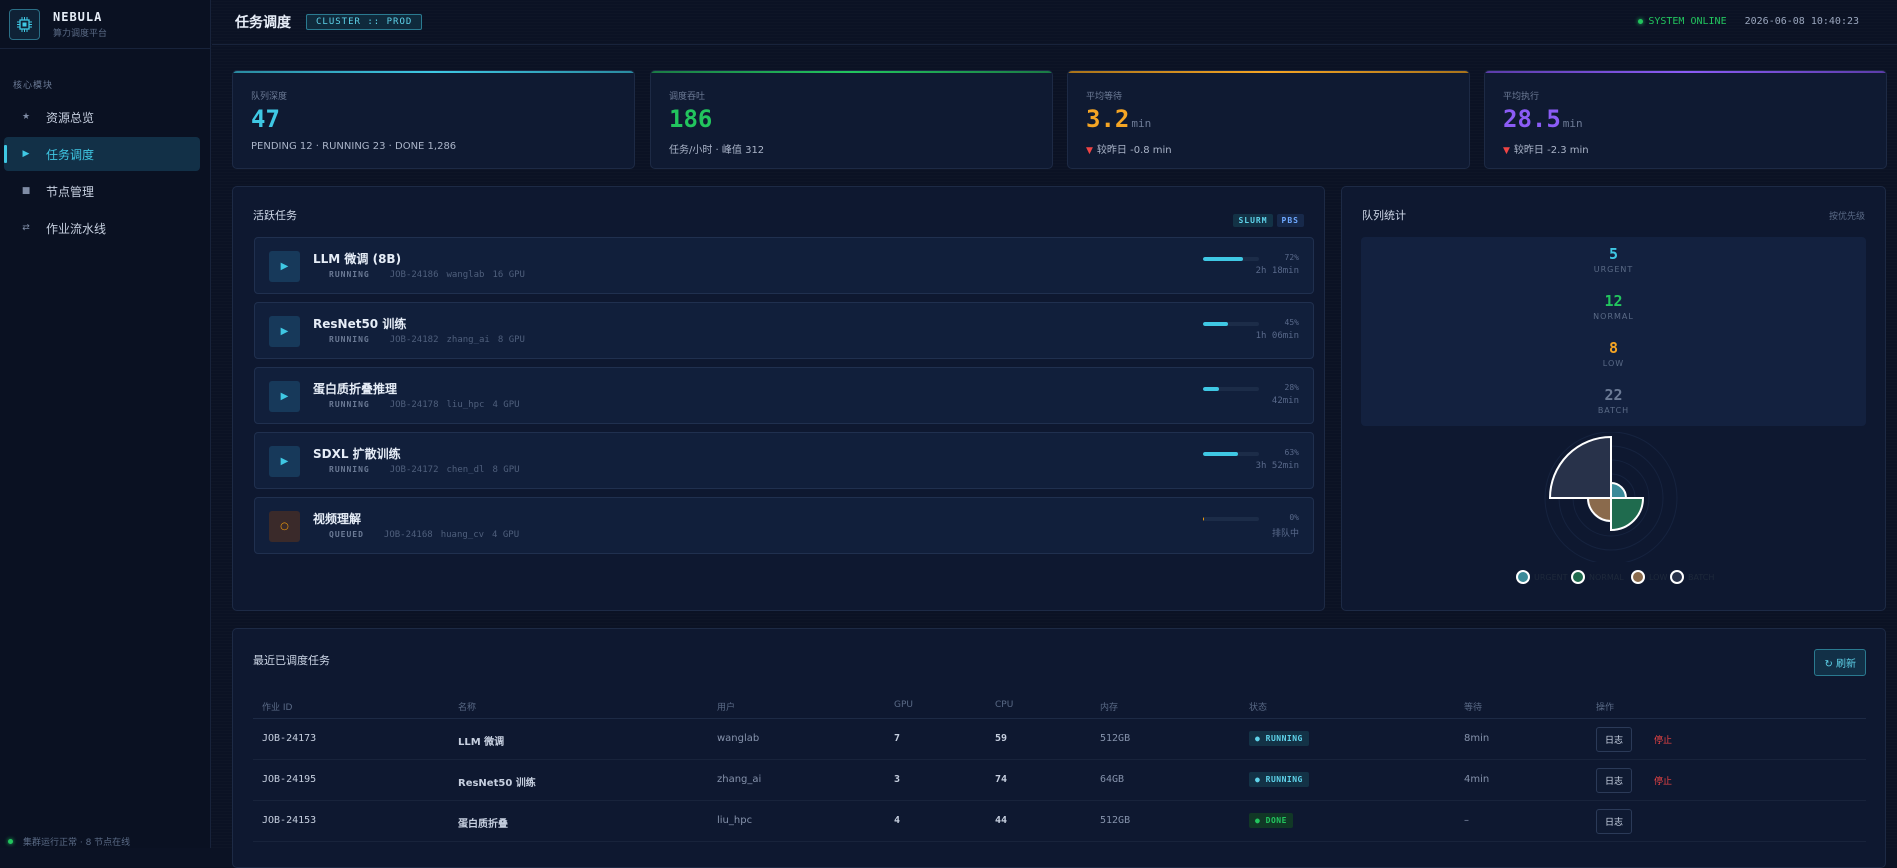 The width and height of the screenshot is (1897, 868). I want to click on task-meta: RUNNING JOB-24178 liu_hpc 4 GPU, so click(424, 405).